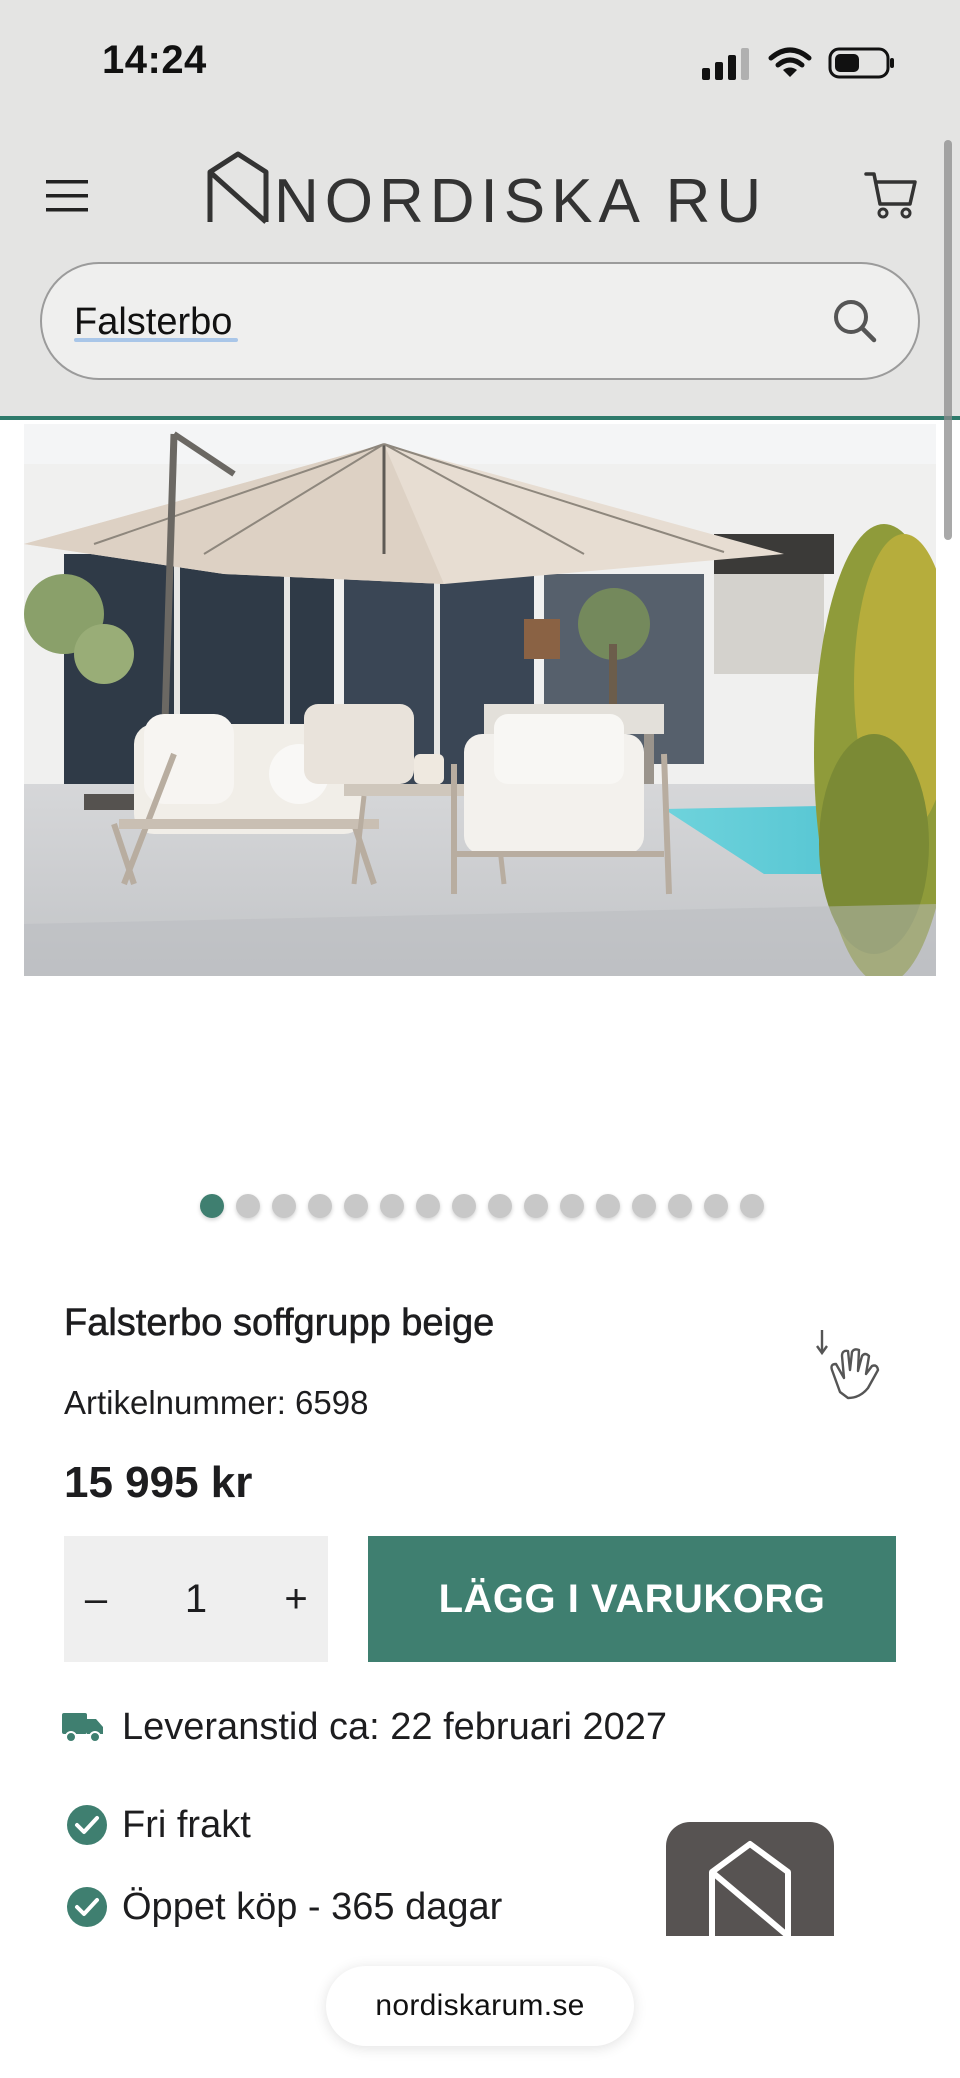 This screenshot has height=2078, width=960. I want to click on battery-icon, so click(861, 63).